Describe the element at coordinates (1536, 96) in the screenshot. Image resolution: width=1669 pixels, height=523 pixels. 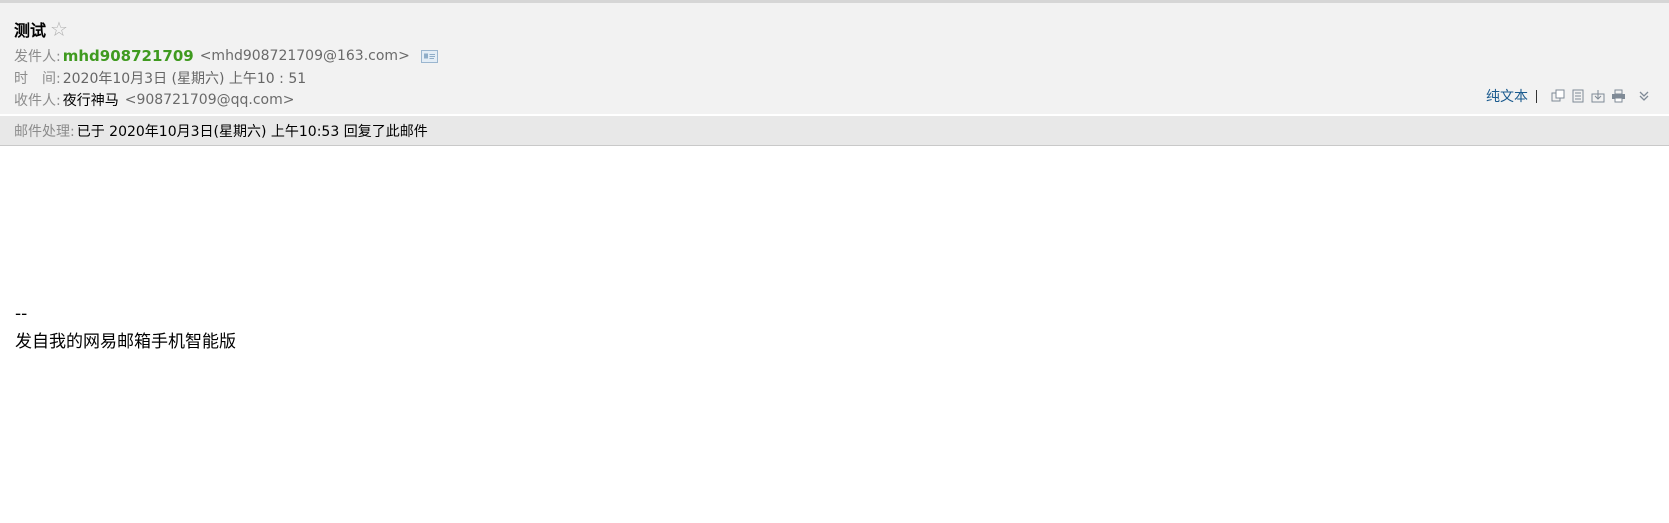
I see `toolbar-divider` at that location.